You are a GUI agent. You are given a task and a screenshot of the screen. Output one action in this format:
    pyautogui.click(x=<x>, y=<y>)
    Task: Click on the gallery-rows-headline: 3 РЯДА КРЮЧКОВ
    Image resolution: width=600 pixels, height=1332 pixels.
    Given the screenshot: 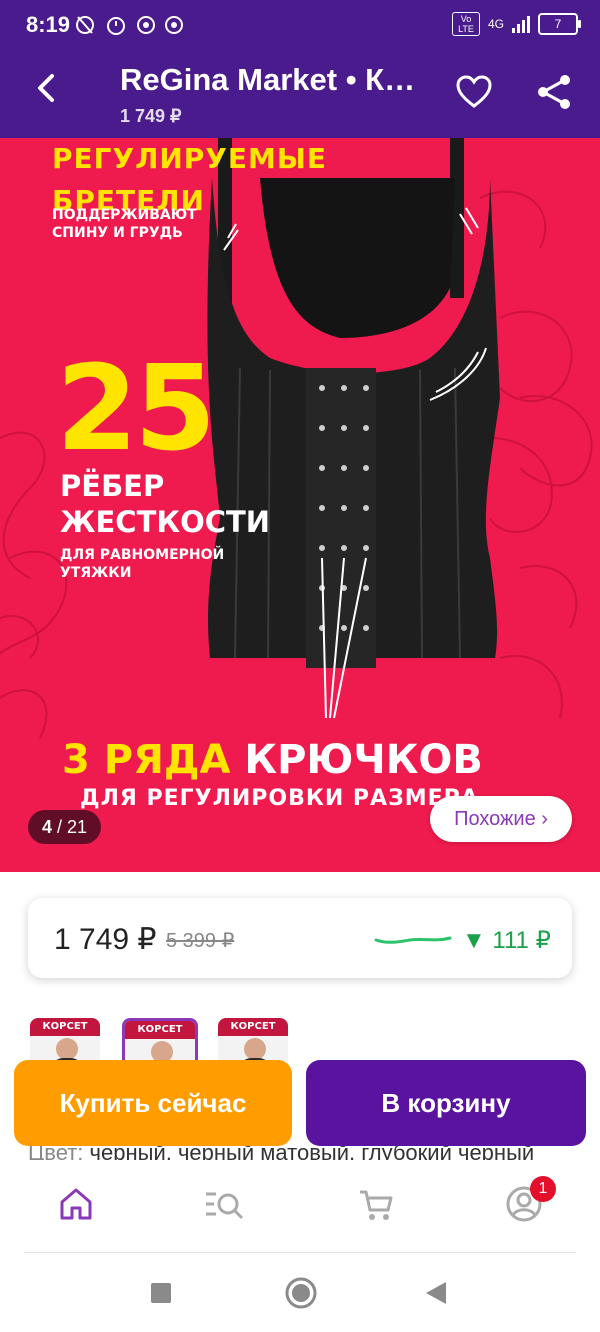 What is the action you would take?
    pyautogui.click(x=272, y=760)
    